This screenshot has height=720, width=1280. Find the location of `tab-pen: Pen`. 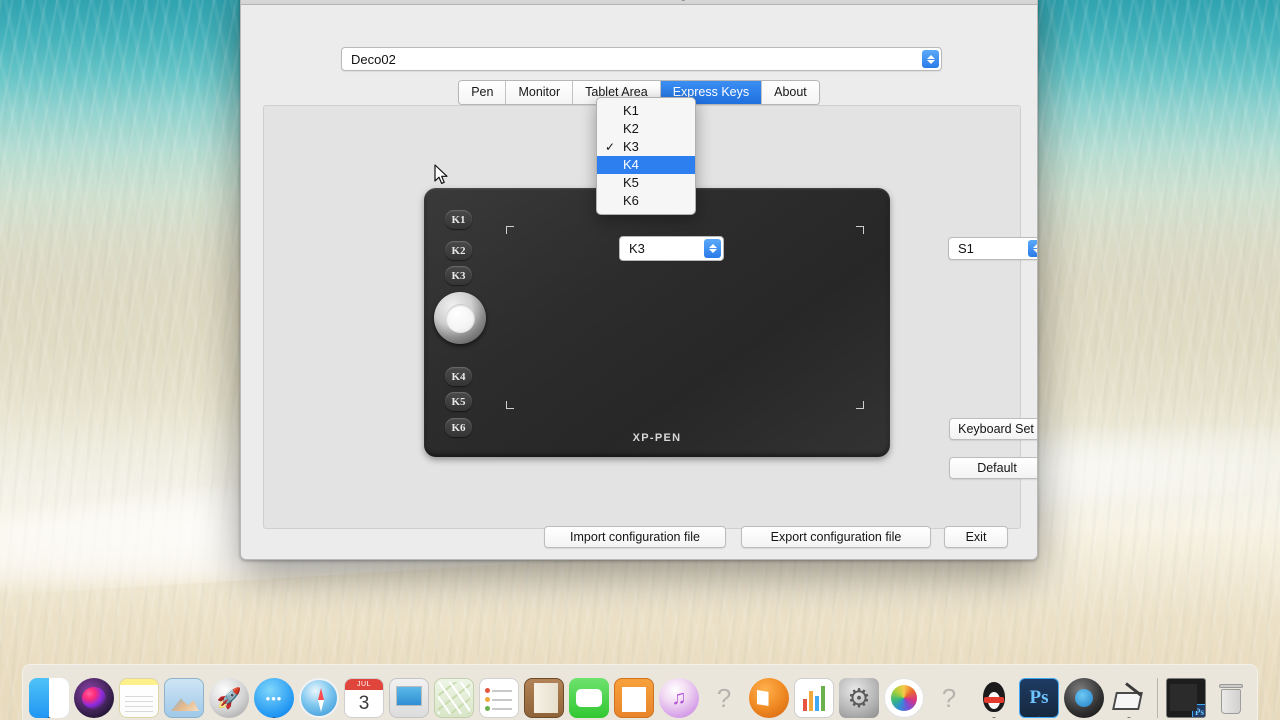

tab-pen: Pen is located at coordinates (483, 92).